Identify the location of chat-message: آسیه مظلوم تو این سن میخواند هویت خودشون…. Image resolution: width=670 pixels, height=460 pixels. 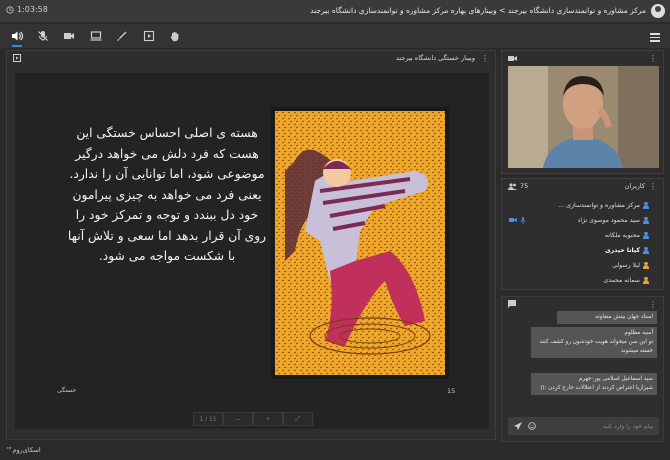
(594, 342).